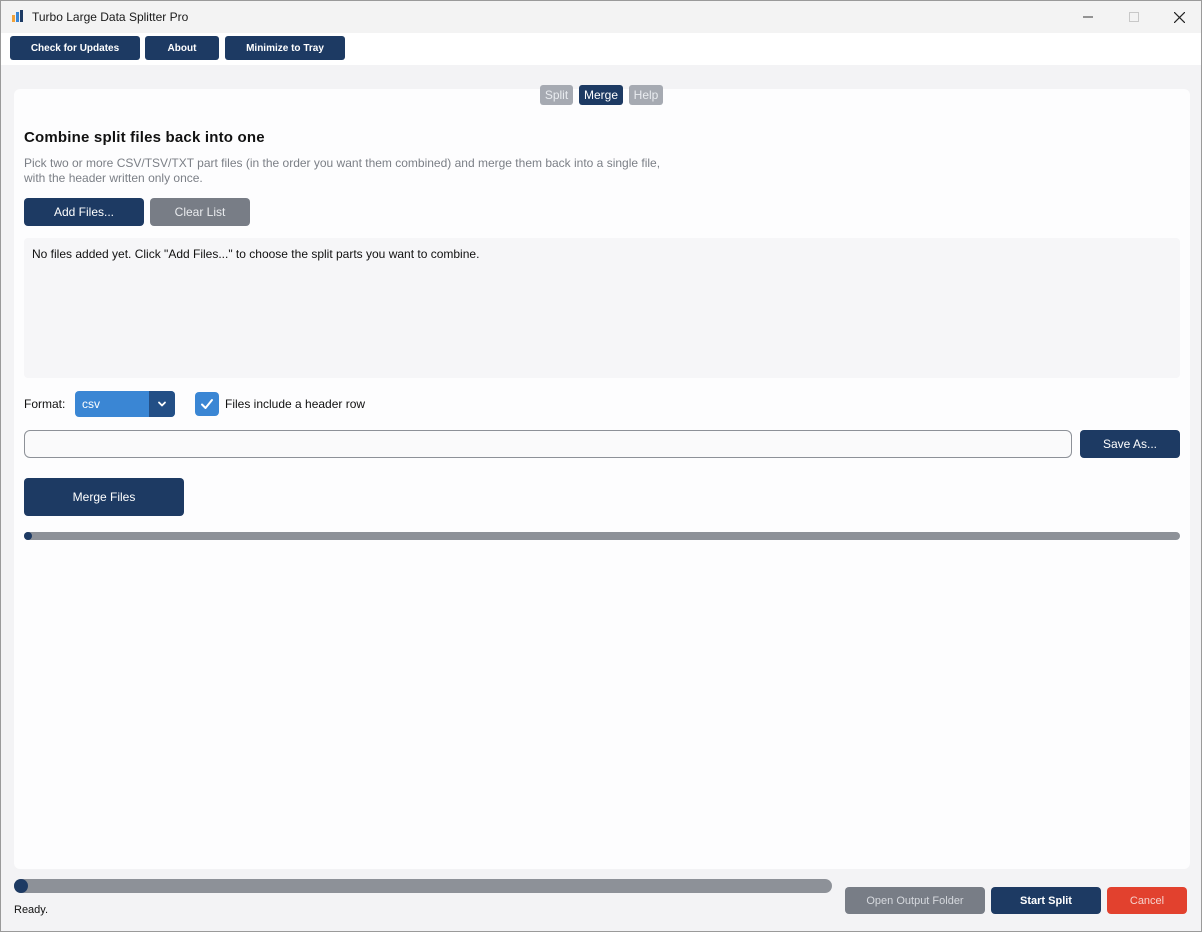  Describe the element at coordinates (200, 212) in the screenshot. I see `clear-list-button: Clear List` at that location.